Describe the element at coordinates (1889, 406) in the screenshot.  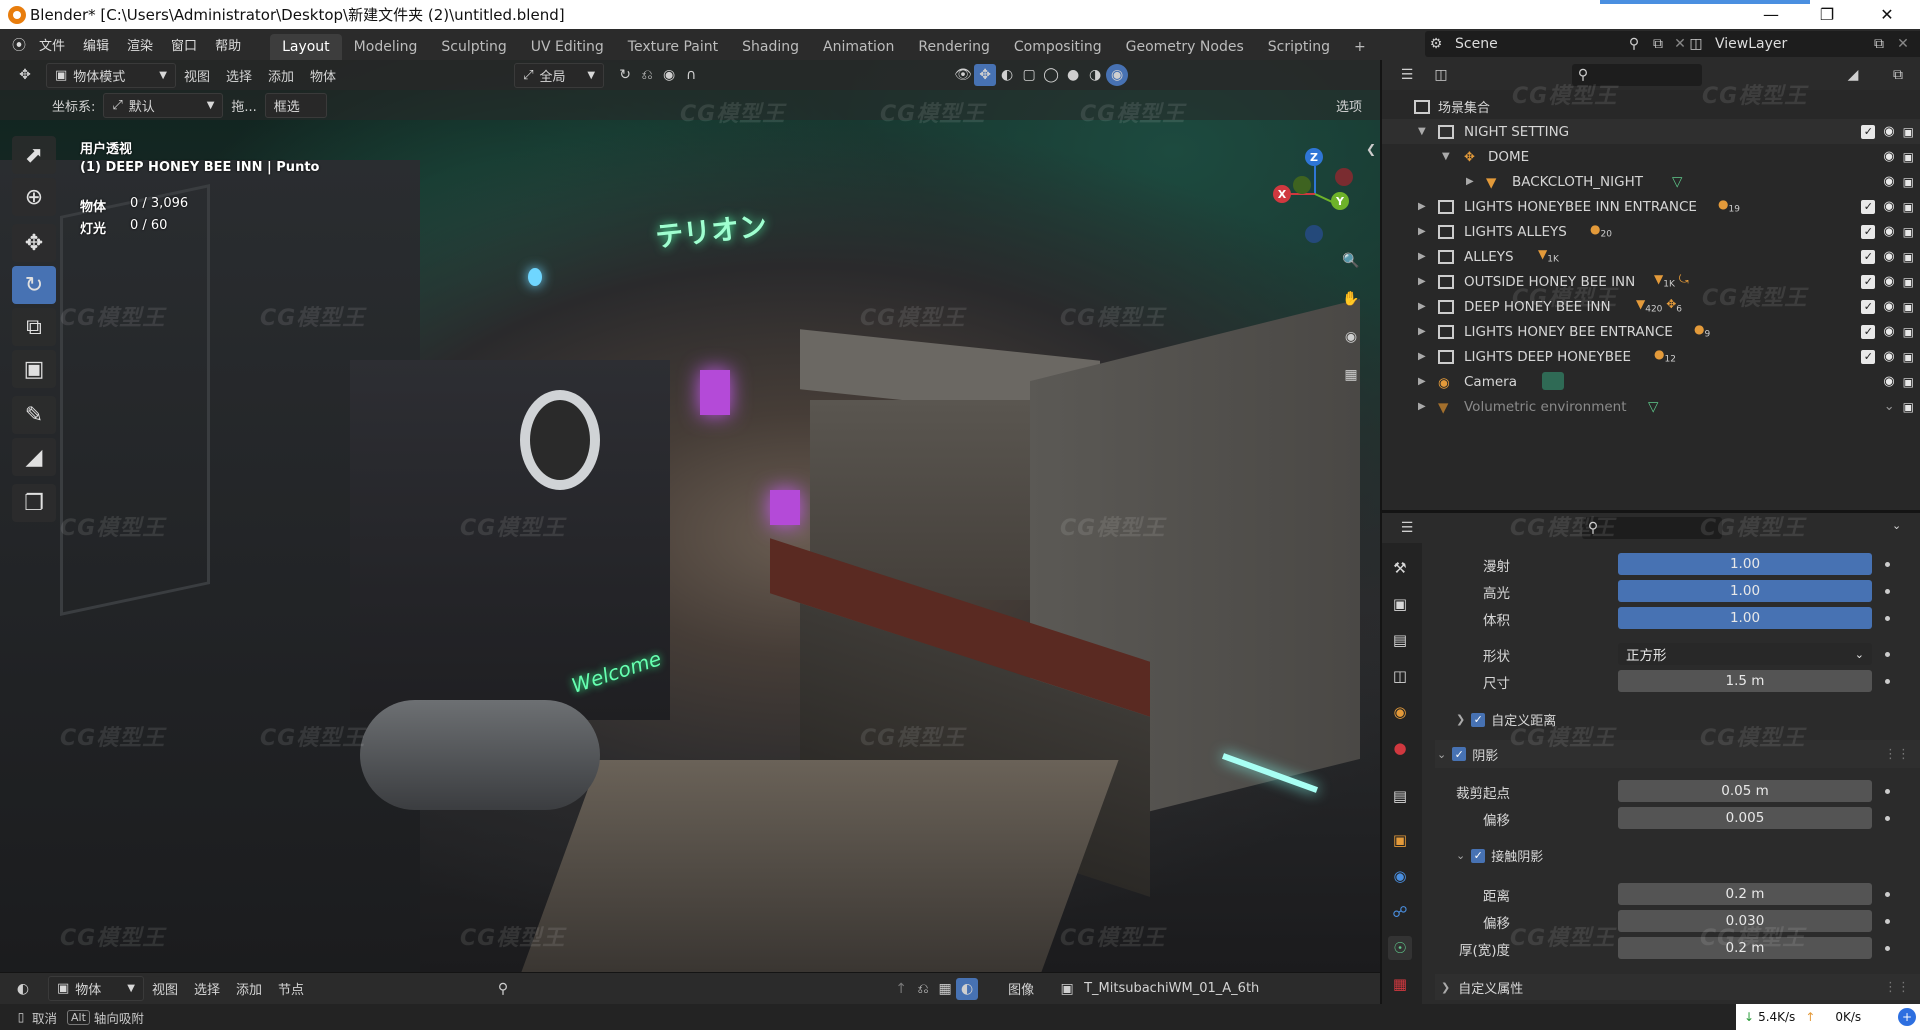
I see `eye-hidden-icon: ⌄` at that location.